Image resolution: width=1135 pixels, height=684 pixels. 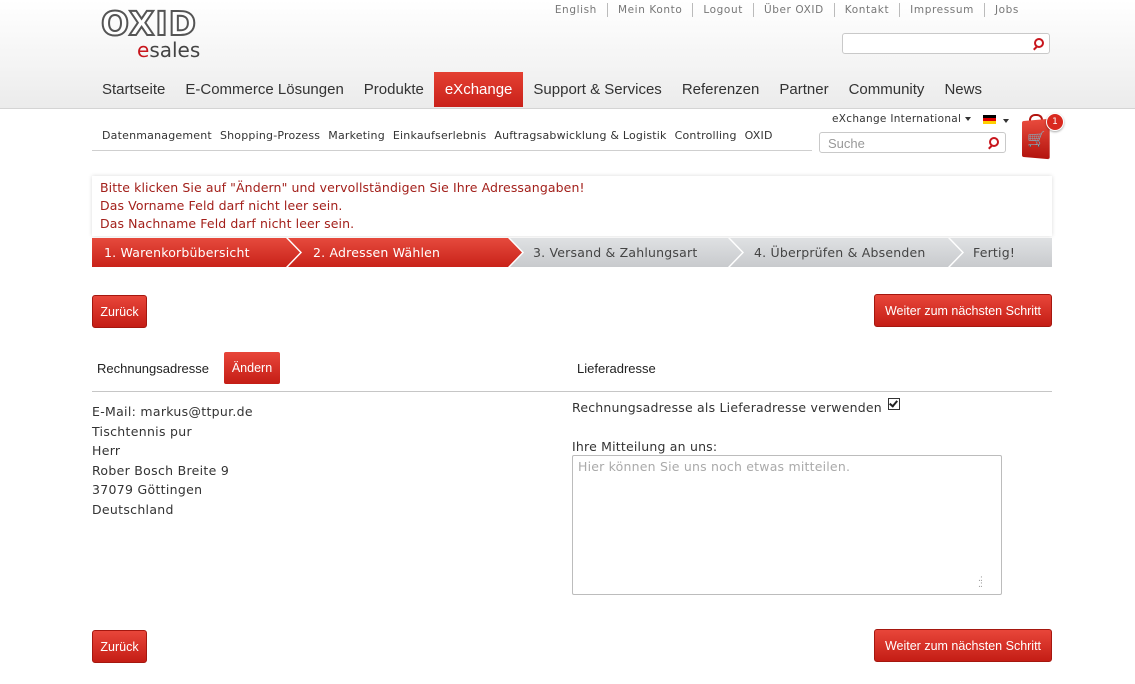 I want to click on site-search, so click(x=946, y=44).